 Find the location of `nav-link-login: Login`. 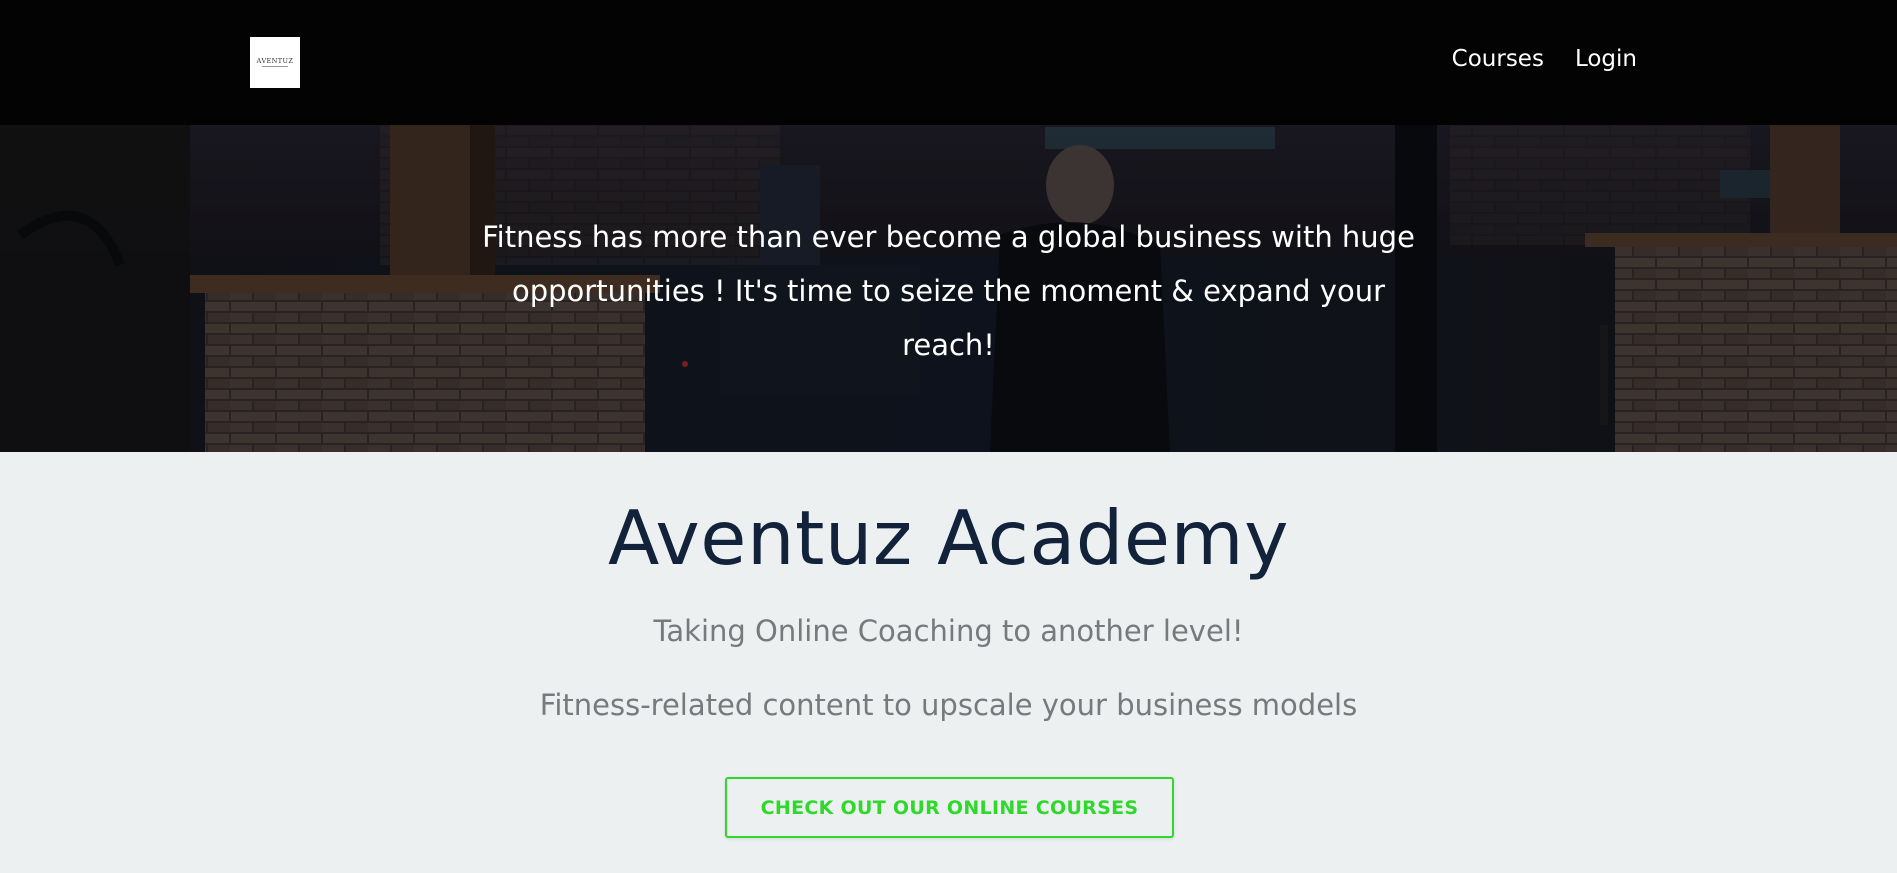

nav-link-login: Login is located at coordinates (1606, 60).